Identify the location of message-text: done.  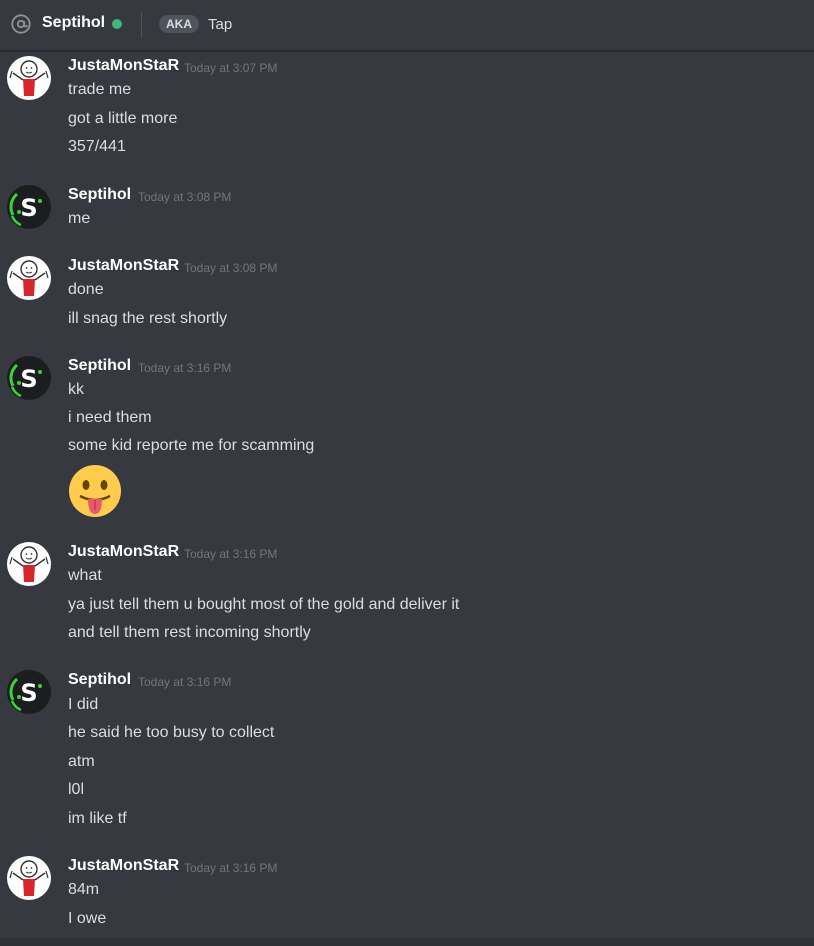
(86, 289).